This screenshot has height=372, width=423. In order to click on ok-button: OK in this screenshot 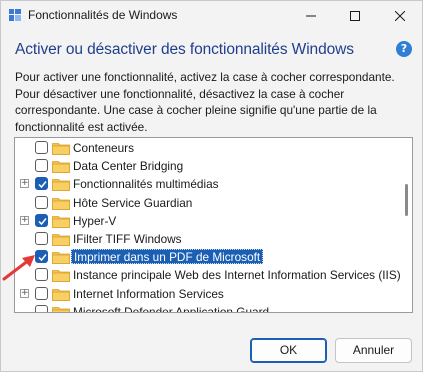, I will do `click(288, 350)`.